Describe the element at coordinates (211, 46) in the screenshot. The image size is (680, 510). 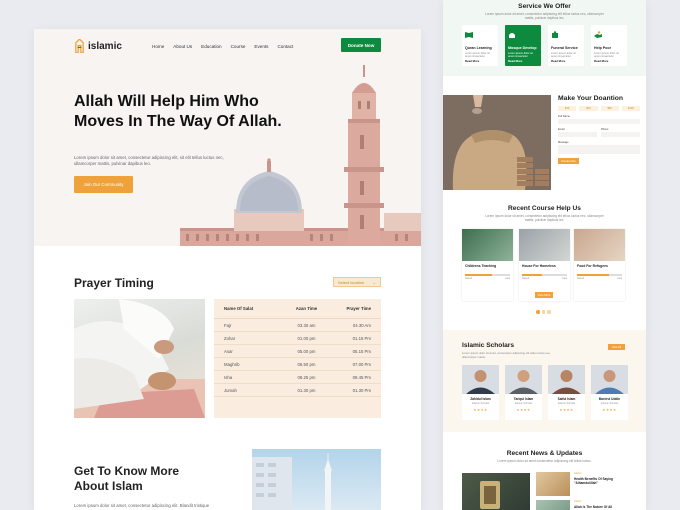
I see `nav-education: Education` at that location.